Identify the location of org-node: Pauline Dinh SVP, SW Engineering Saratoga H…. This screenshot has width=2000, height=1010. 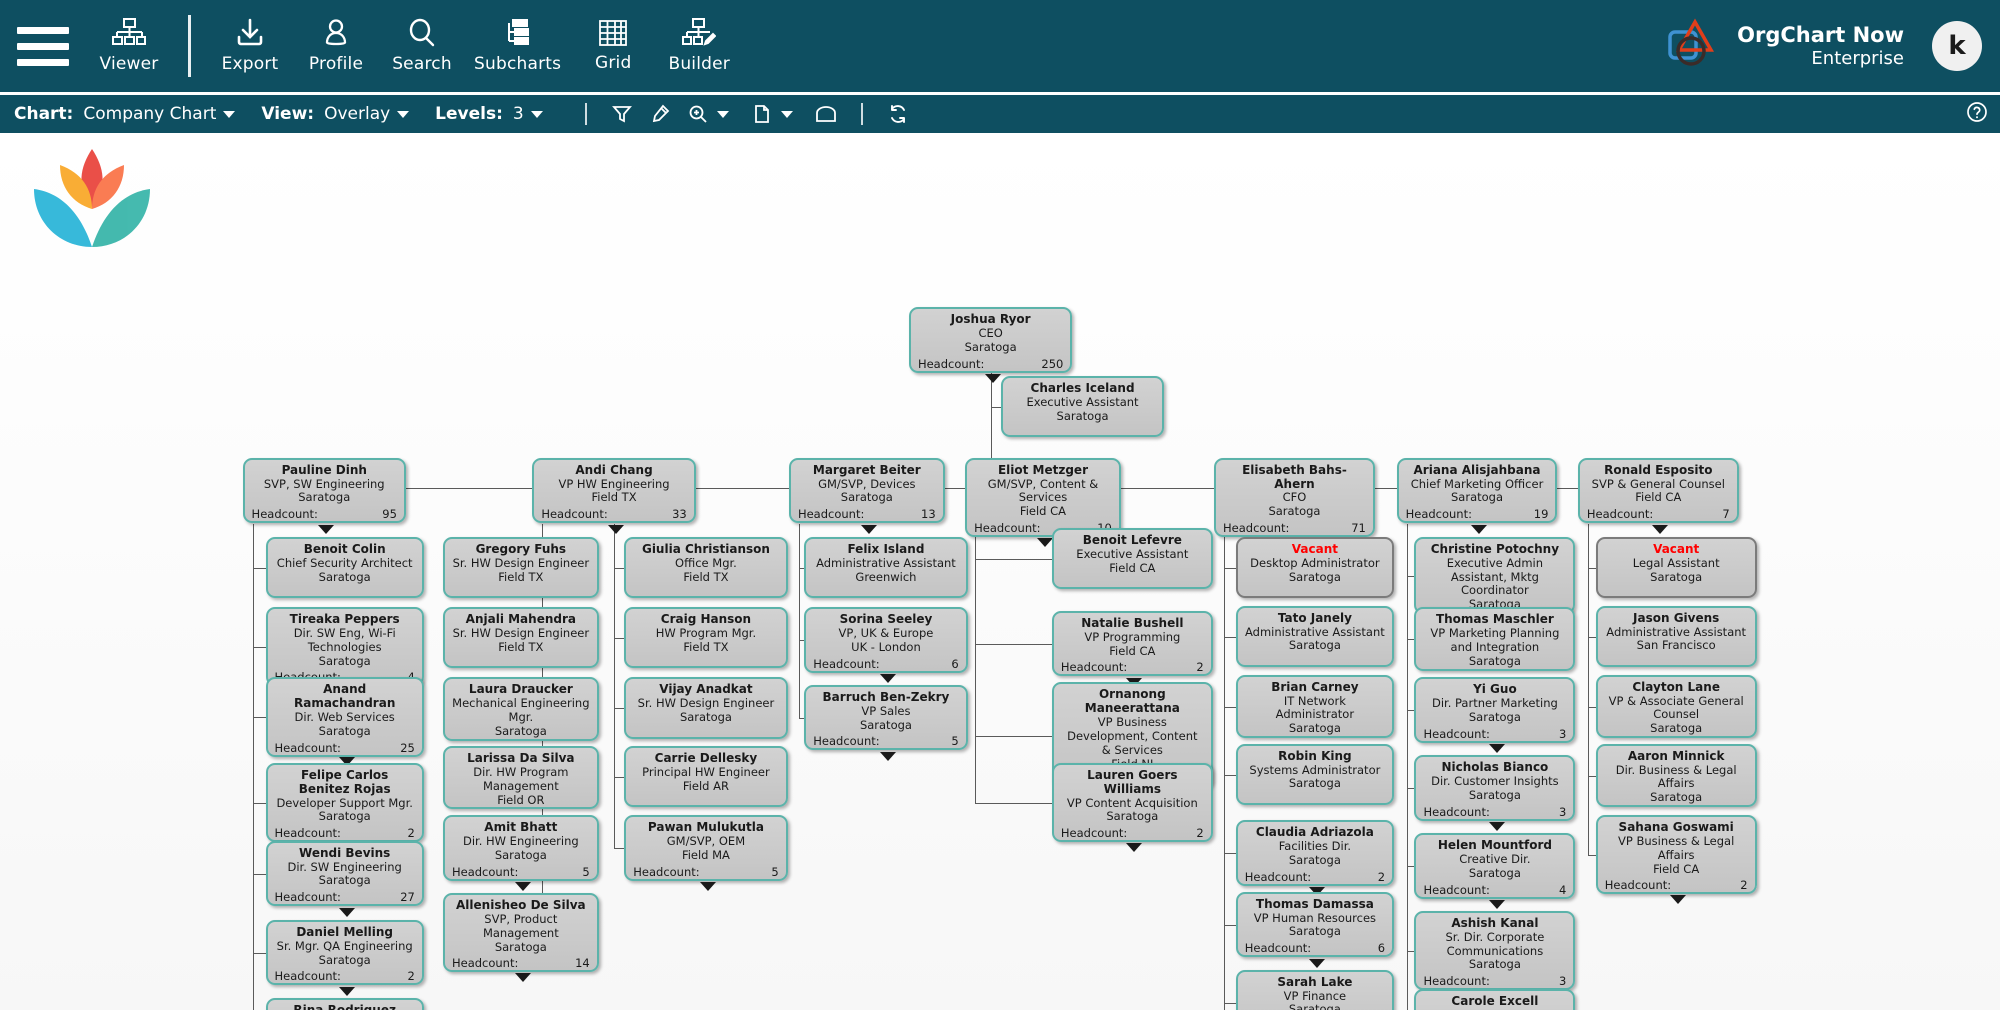
(324, 495).